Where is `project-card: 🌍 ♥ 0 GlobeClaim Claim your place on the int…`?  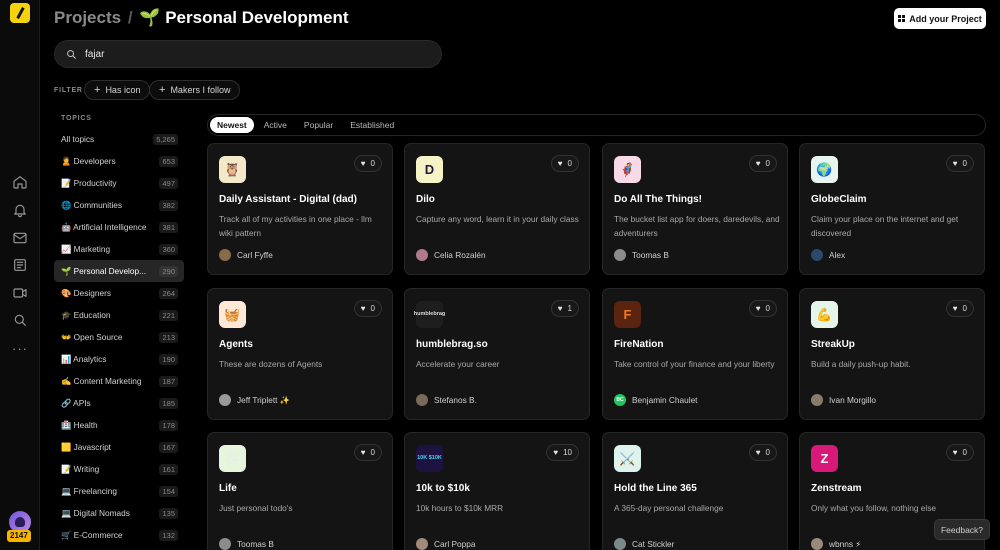 project-card: 🌍 ♥ 0 GlobeClaim Claim your place on the int… is located at coordinates (892, 209).